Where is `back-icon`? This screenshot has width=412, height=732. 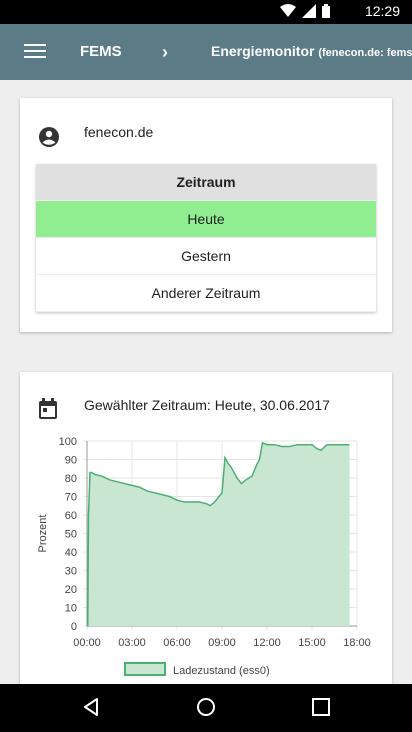
back-icon is located at coordinates (91, 707).